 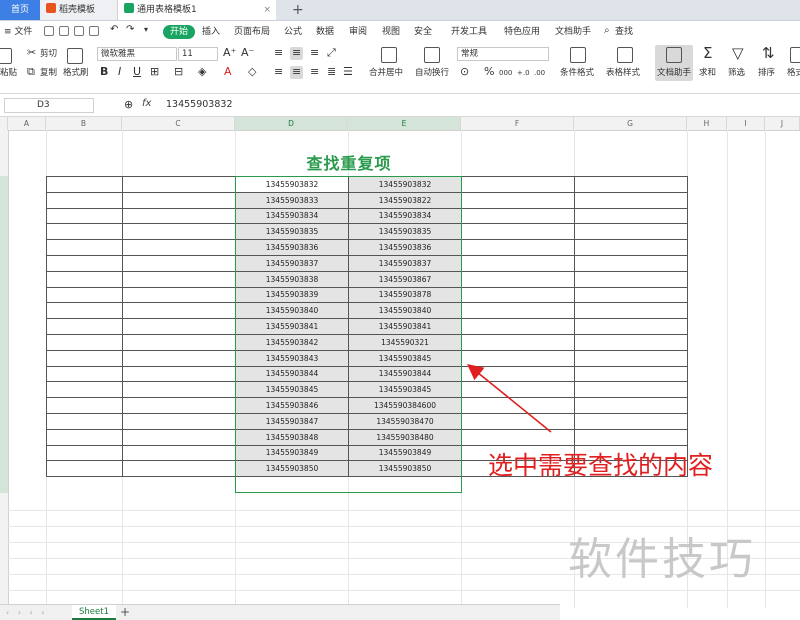 I want to click on cell-e: 13455903832, so click(x=405, y=184).